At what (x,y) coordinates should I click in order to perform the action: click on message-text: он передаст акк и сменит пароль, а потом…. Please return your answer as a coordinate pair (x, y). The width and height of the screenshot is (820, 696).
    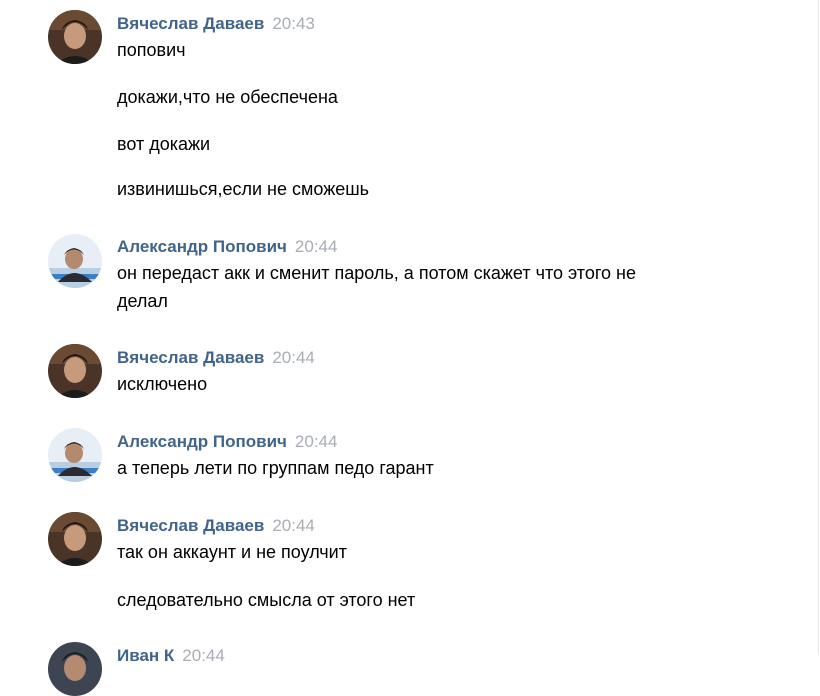
    Looking at the image, I should click on (376, 273).